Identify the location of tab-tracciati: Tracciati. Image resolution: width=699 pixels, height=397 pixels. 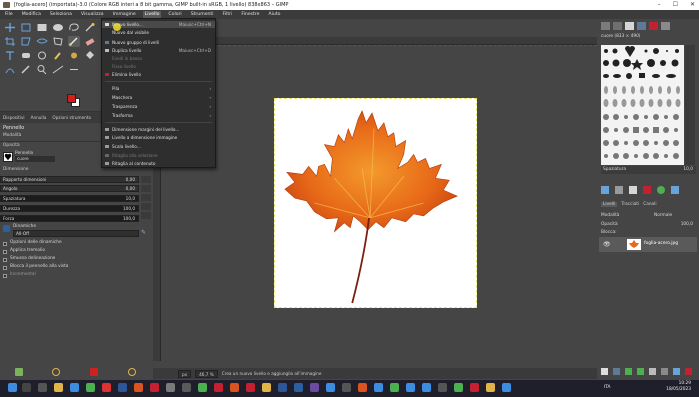
(630, 204).